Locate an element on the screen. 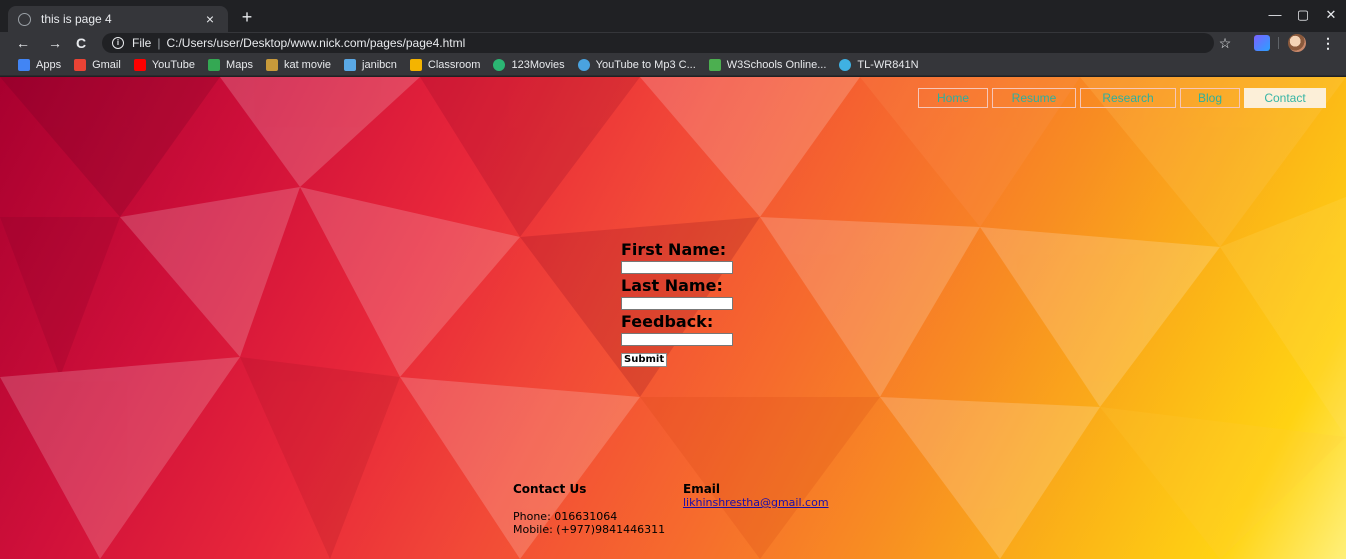 The image size is (1346, 559). close-window-button: ✕ is located at coordinates (1331, 15).